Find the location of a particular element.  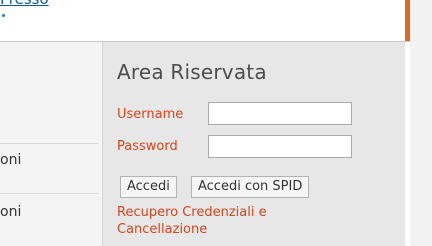

panel-title: Area Riservata is located at coordinates (192, 72).